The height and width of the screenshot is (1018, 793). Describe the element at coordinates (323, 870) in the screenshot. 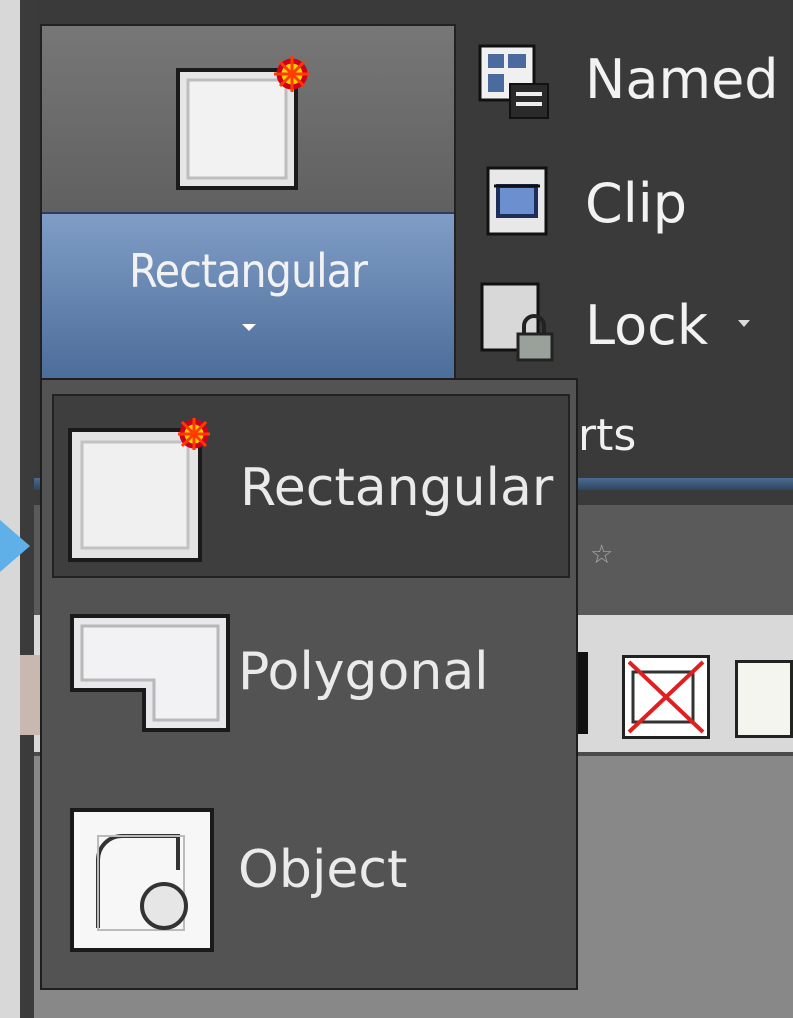

I see `menu-item-label: Object` at that location.